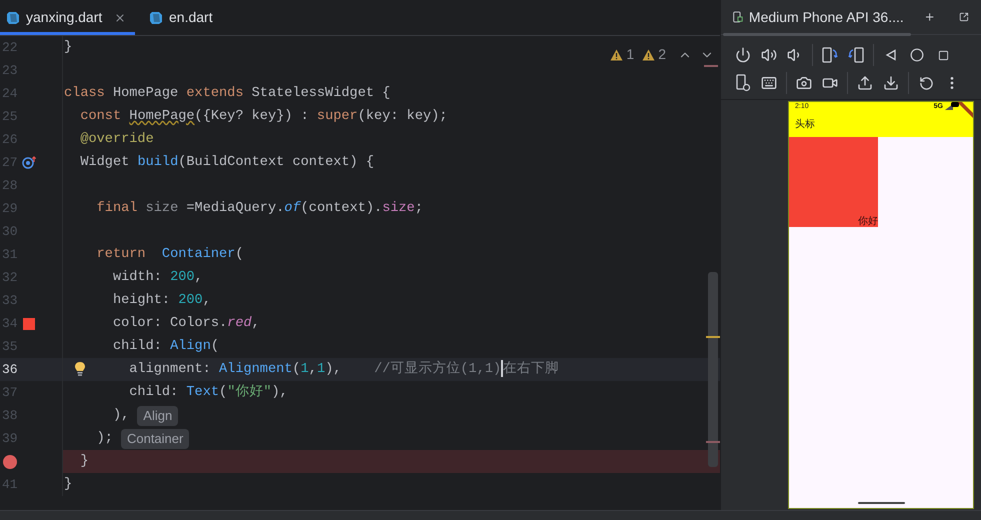  What do you see at coordinates (120, 18) in the screenshot?
I see `close-icon` at bounding box center [120, 18].